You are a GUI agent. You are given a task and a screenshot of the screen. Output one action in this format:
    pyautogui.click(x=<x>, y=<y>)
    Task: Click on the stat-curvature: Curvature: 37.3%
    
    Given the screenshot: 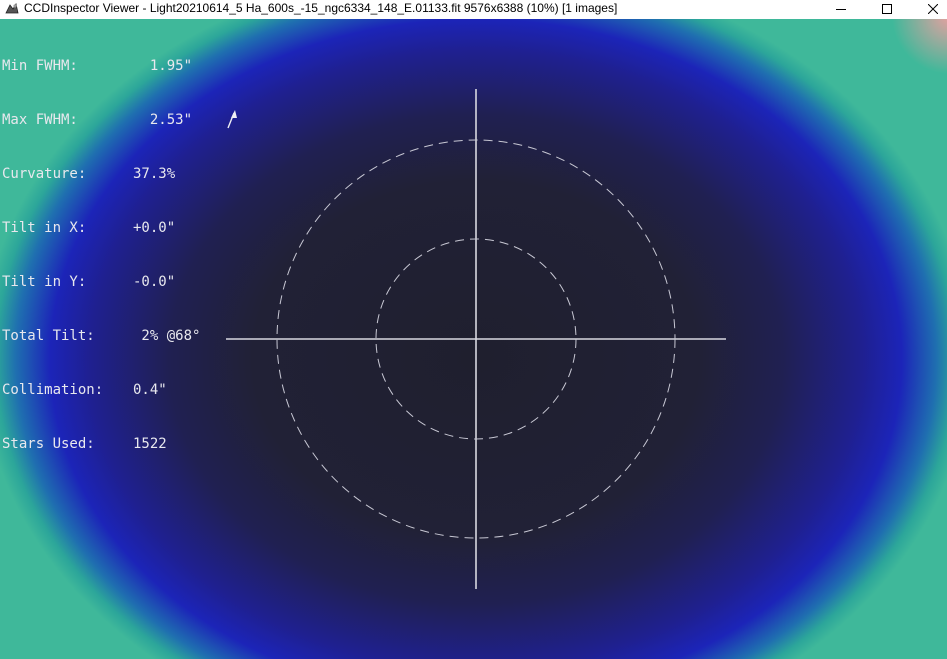 What is the action you would take?
    pyautogui.click(x=89, y=174)
    